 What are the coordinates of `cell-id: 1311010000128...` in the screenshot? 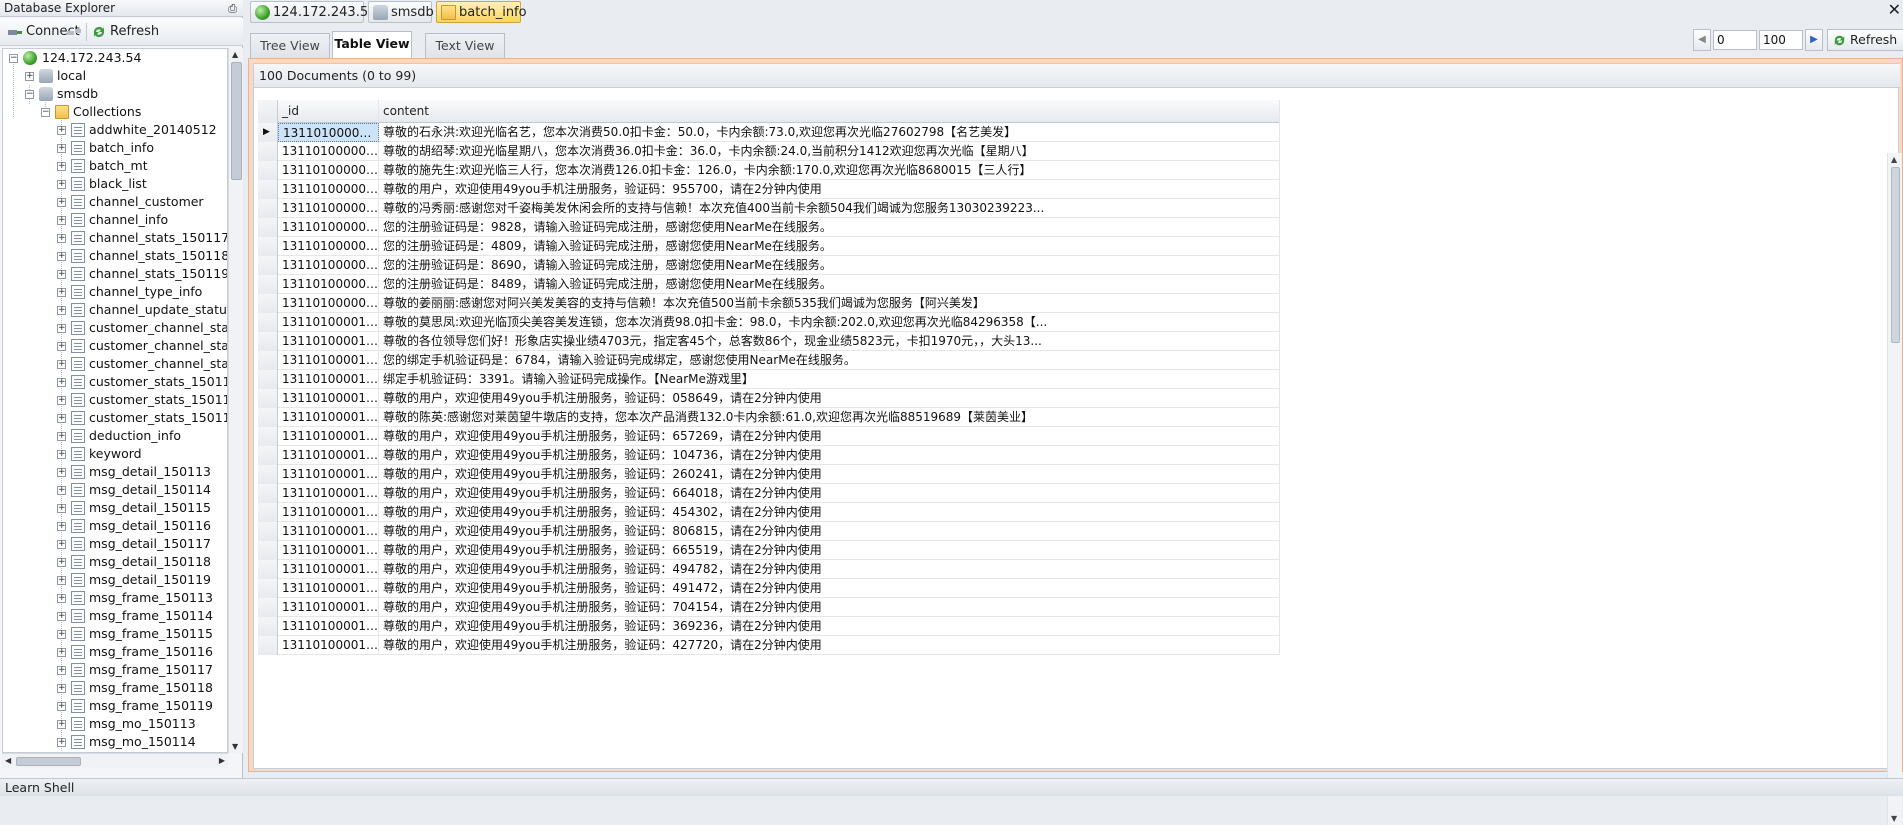 It's located at (328, 360).